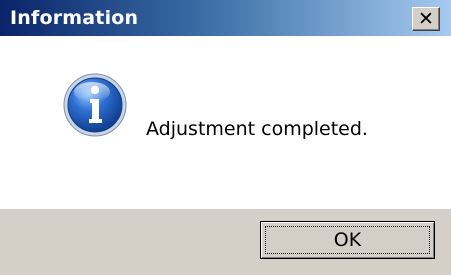  What do you see at coordinates (95, 105) in the screenshot?
I see `information-icon` at bounding box center [95, 105].